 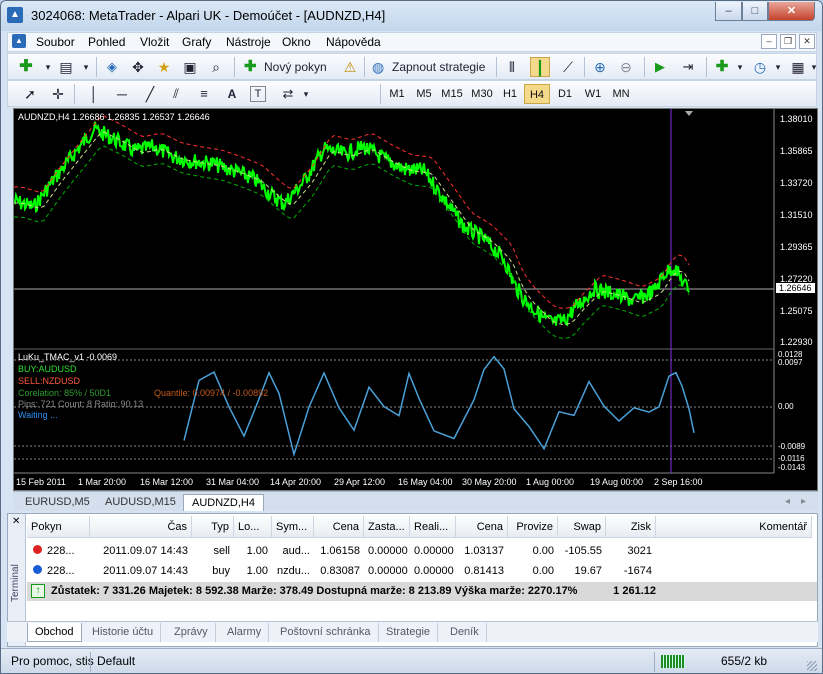 What do you see at coordinates (593, 94) in the screenshot?
I see `timeframe-w1: W1` at bounding box center [593, 94].